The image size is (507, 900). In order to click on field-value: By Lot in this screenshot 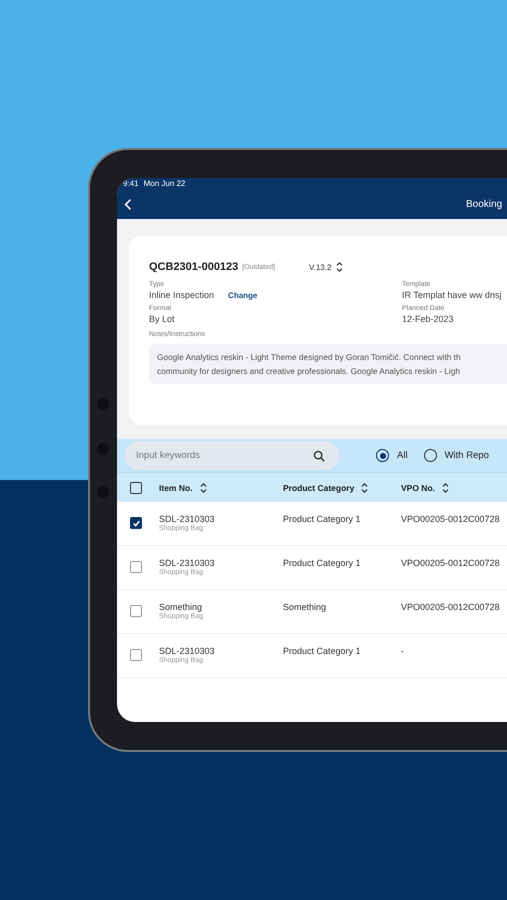, I will do `click(162, 319)`.